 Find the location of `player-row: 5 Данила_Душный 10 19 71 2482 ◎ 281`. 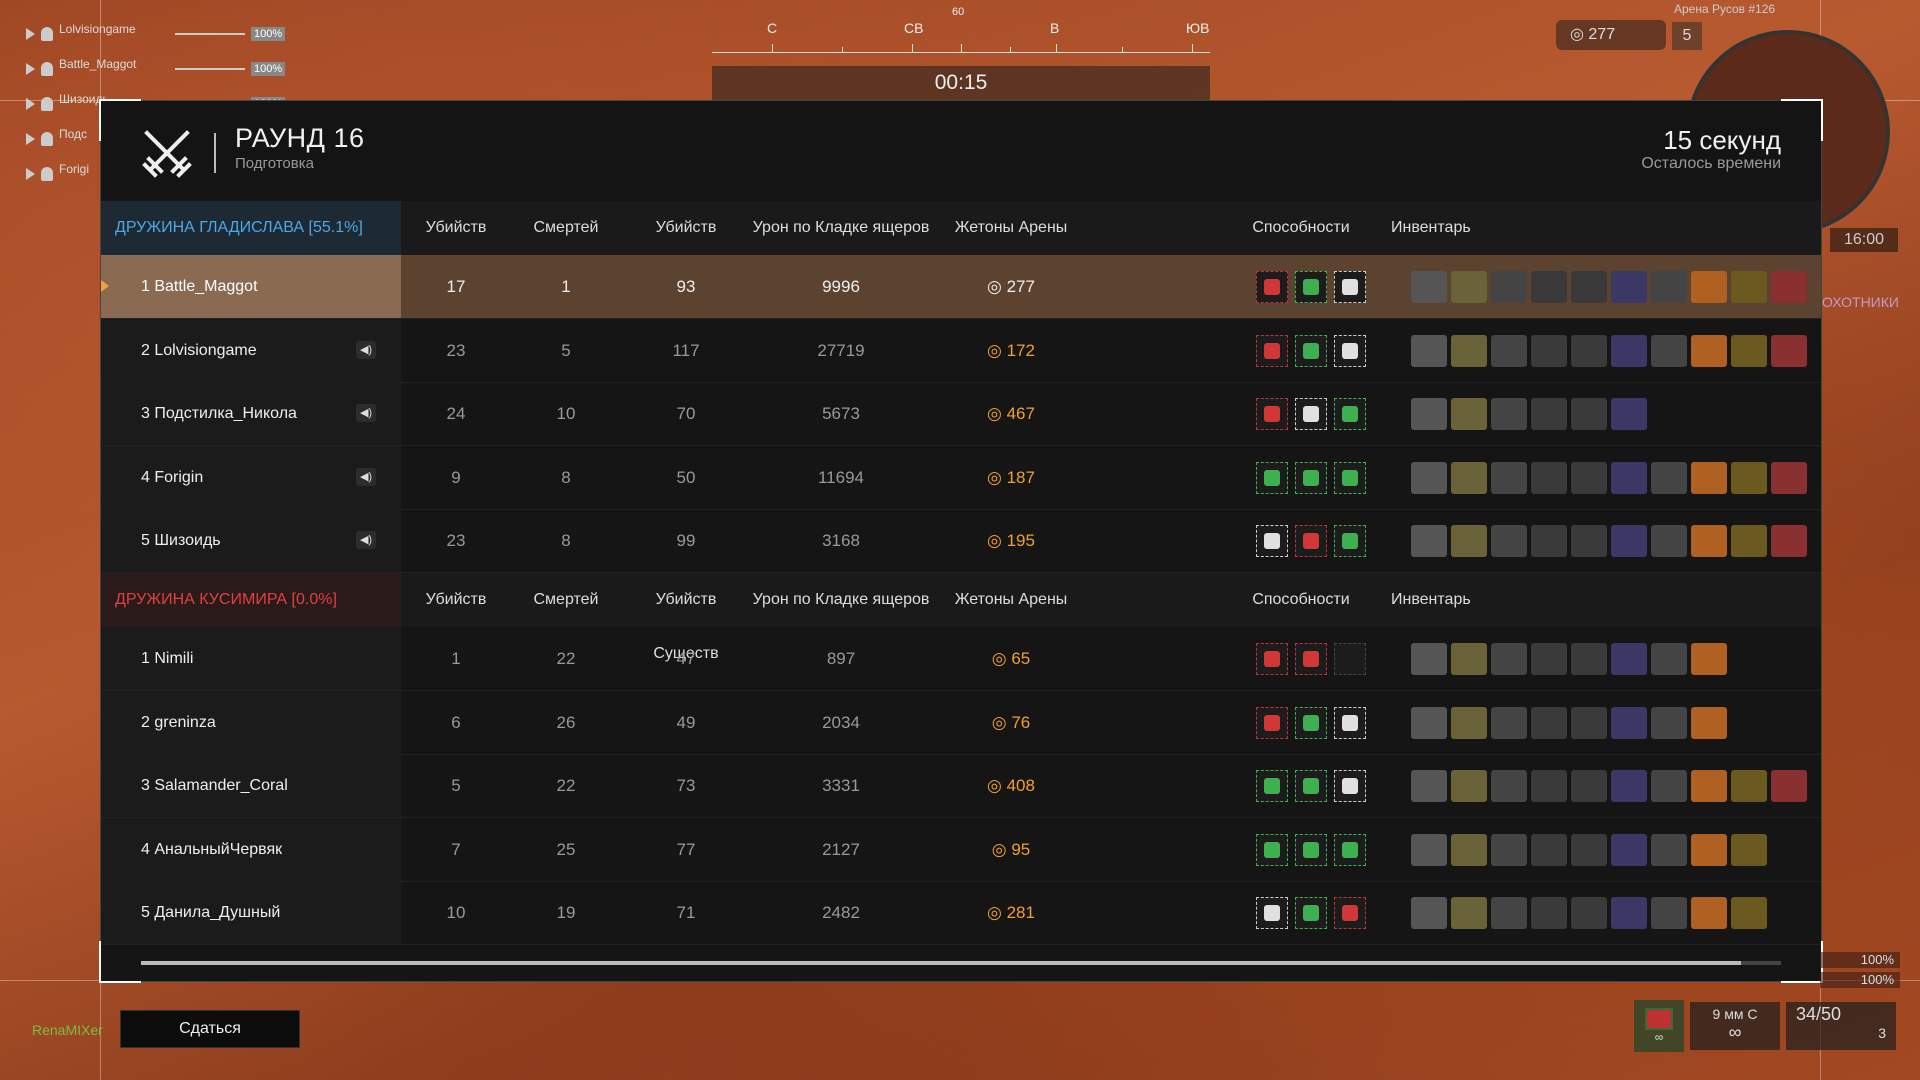

player-row: 5 Данила_Душный 10 19 71 2482 ◎ 281 is located at coordinates (961, 913).